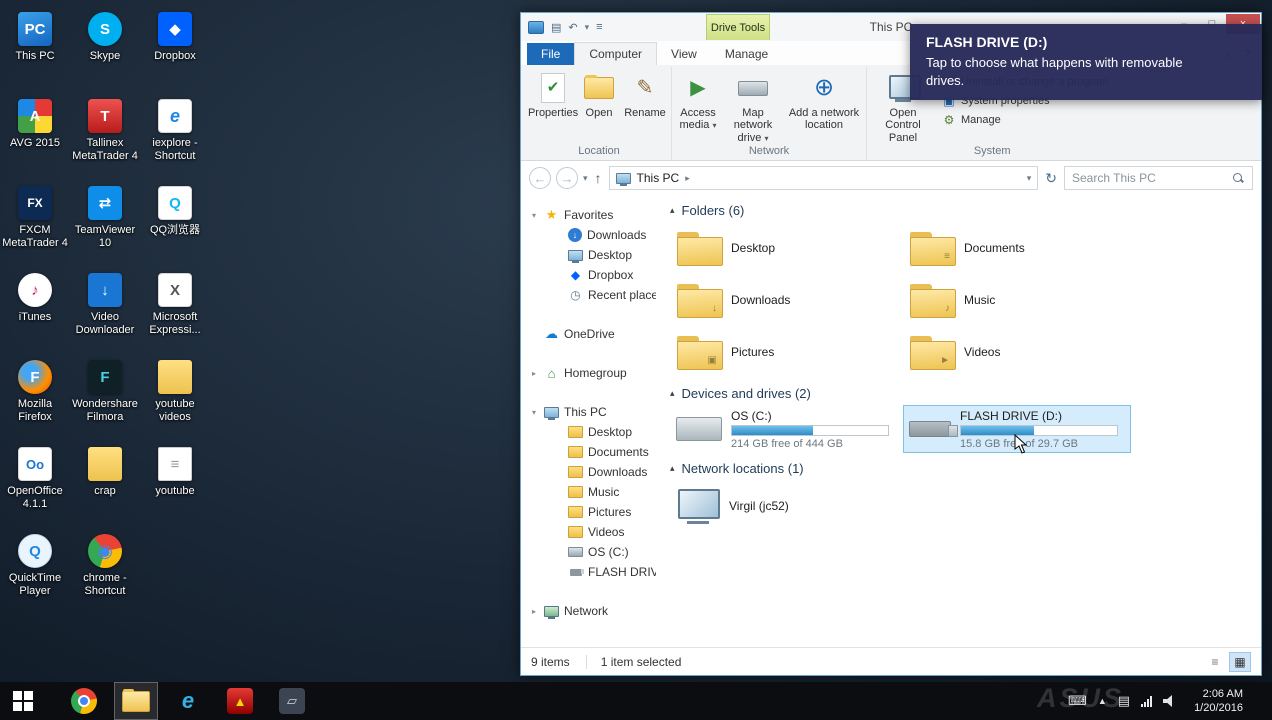  I want to click on desktop-icon: crap, so click(105, 484).